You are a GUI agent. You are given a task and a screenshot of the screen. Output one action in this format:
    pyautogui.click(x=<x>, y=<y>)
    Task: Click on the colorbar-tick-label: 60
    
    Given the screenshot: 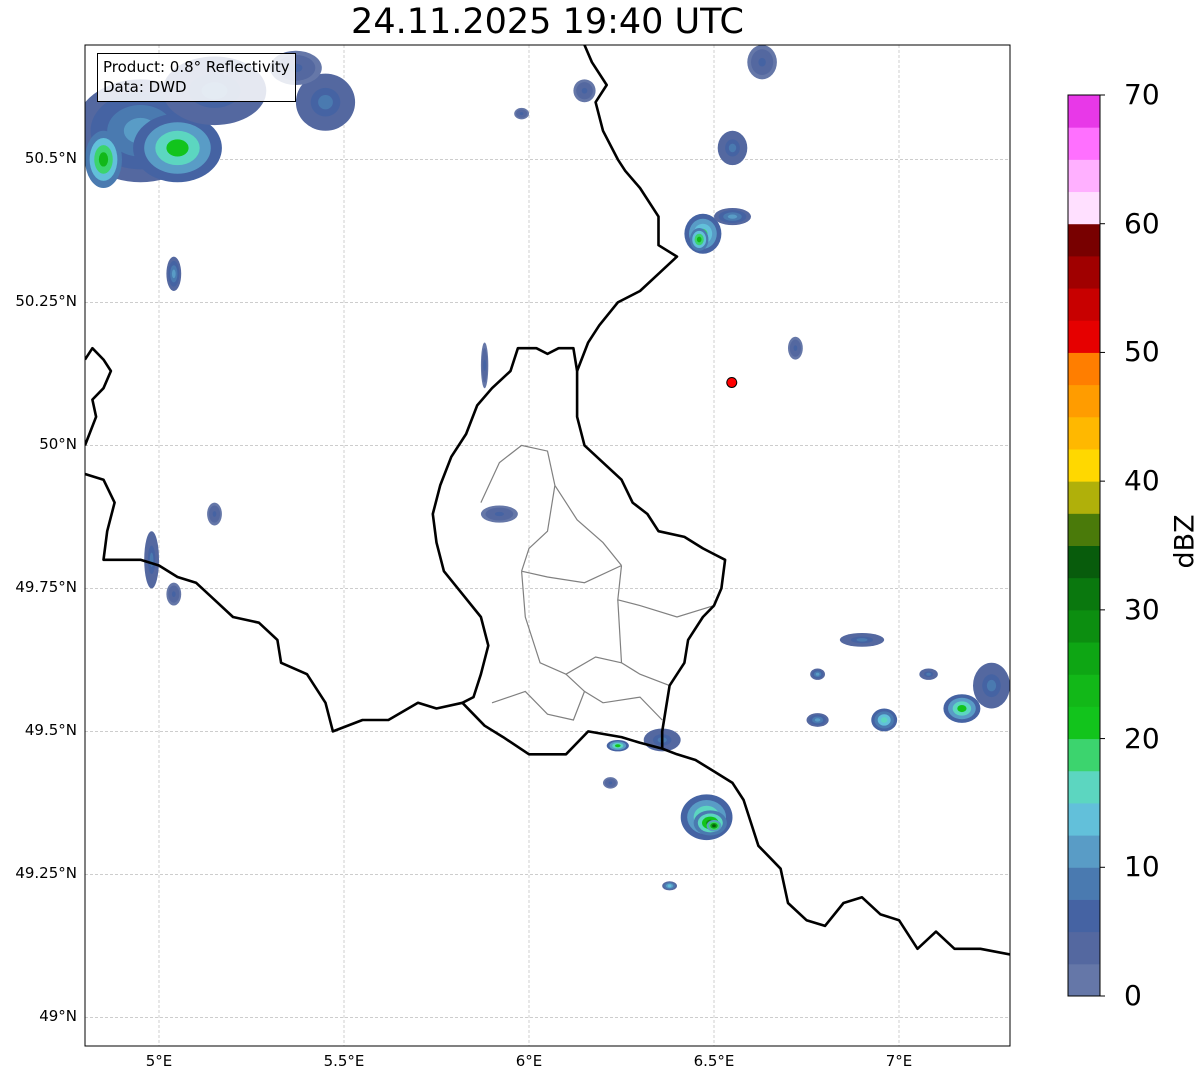 What is the action you would take?
    pyautogui.click(x=1142, y=223)
    